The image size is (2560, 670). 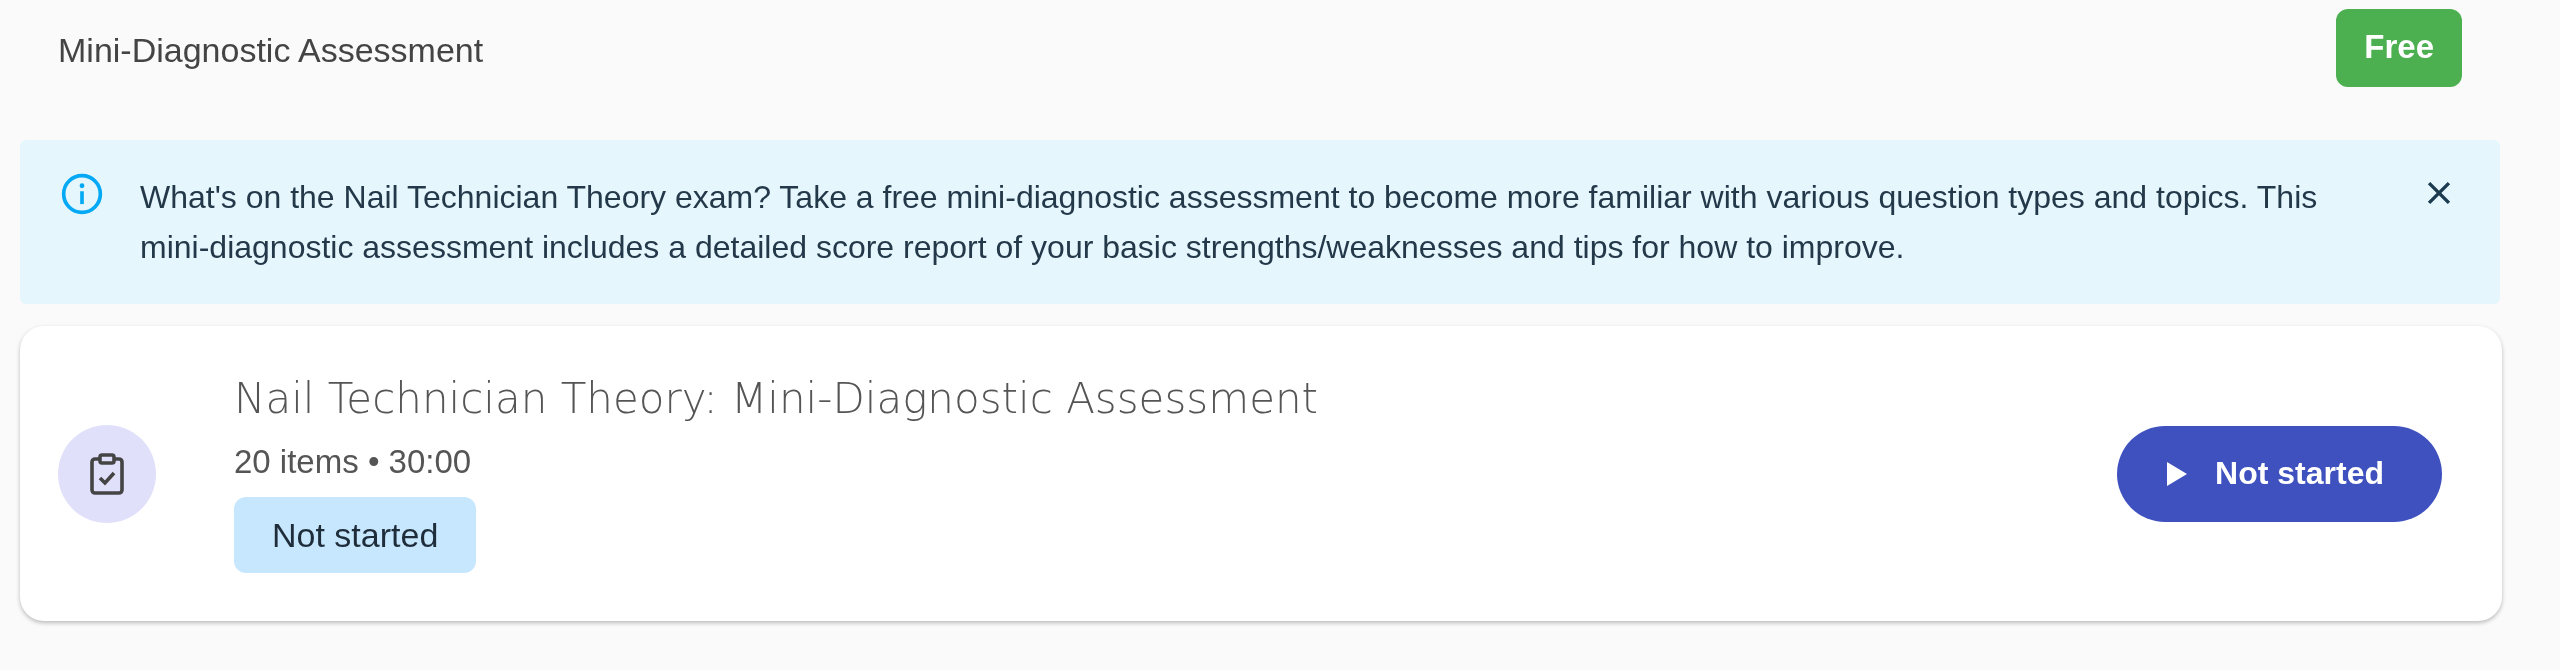 I want to click on status-badge: Not started, so click(x=355, y=535).